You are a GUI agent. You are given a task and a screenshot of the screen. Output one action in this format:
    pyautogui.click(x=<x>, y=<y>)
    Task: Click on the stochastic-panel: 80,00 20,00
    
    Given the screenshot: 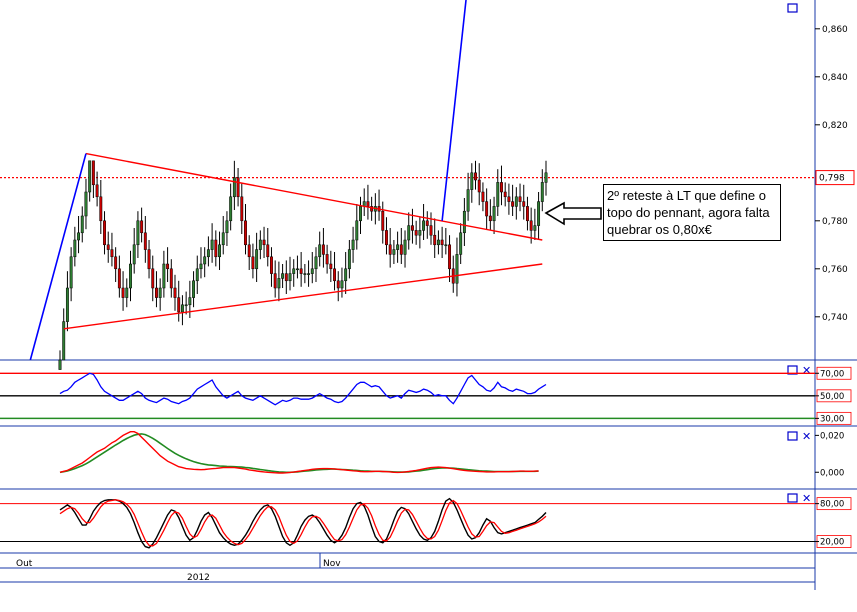 What is the action you would take?
    pyautogui.click(x=426, y=523)
    